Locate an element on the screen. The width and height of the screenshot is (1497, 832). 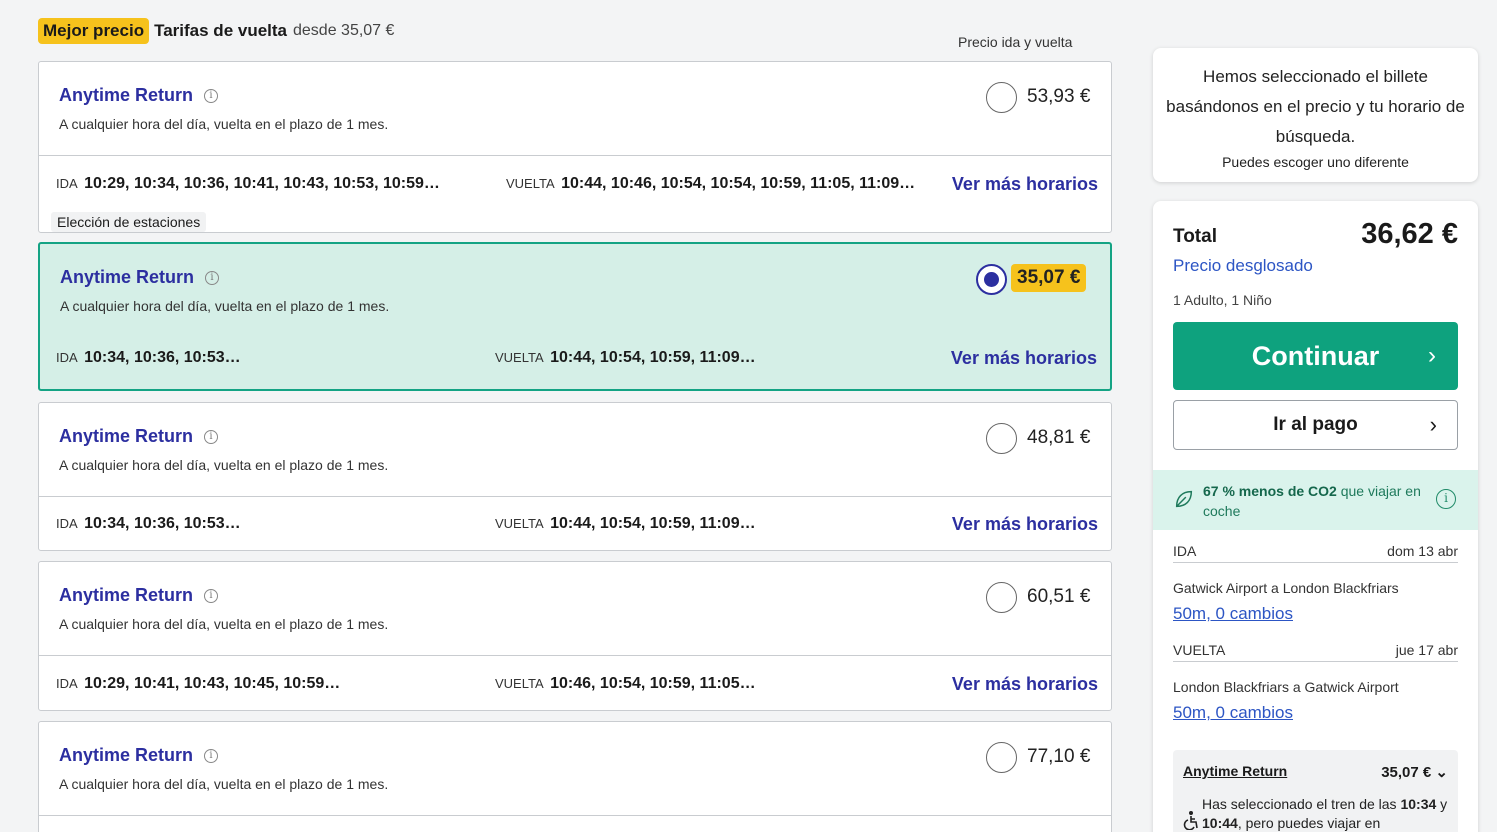
selected-fare-price: 35,07 € ⌄ is located at coordinates (1414, 772).